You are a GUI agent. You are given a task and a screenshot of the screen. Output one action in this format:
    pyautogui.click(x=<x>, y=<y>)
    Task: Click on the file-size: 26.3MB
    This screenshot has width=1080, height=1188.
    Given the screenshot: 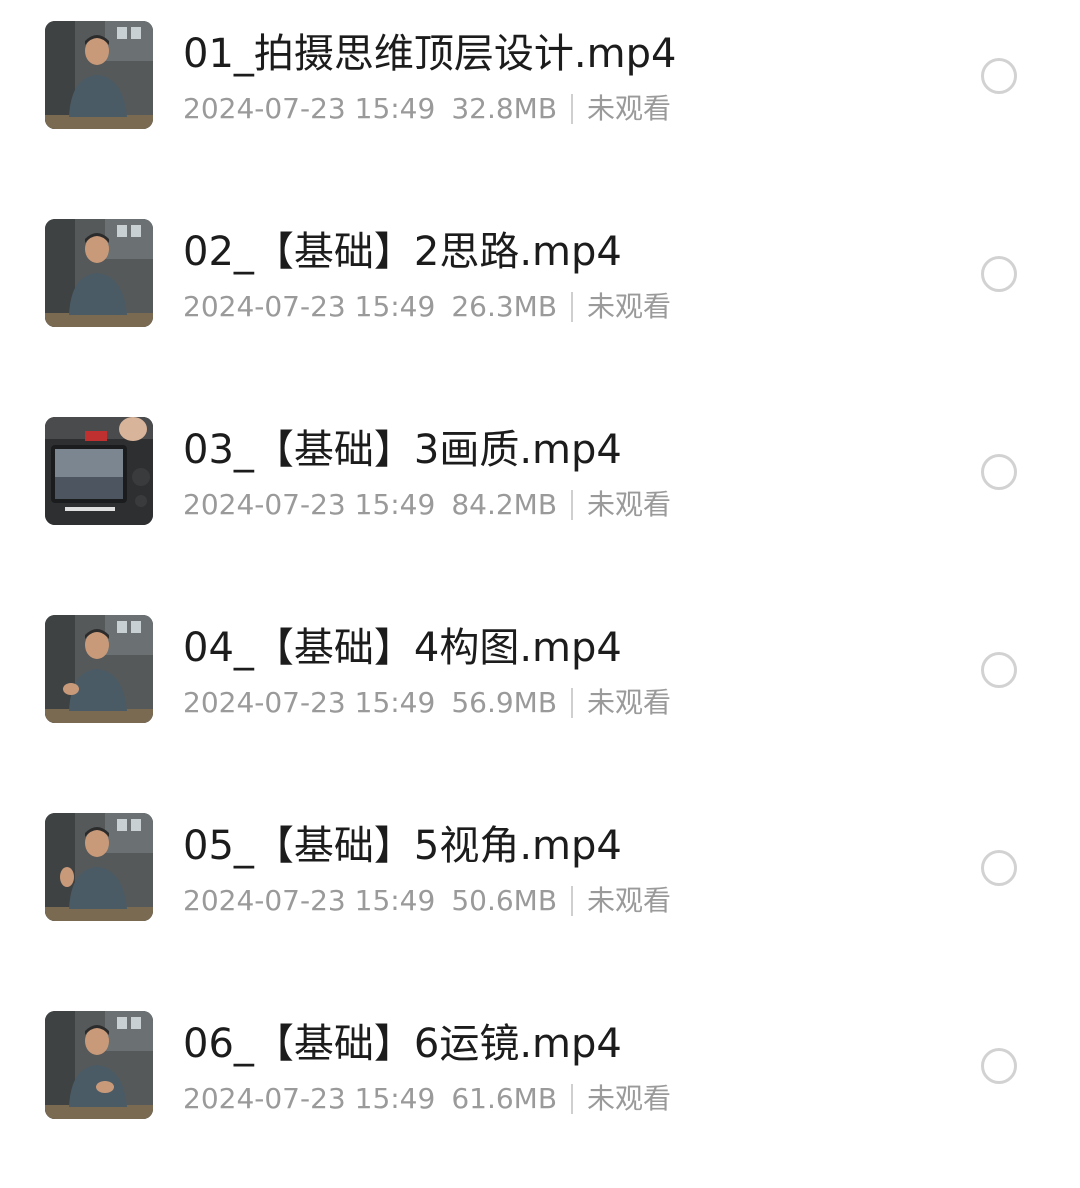 What is the action you would take?
    pyautogui.click(x=504, y=306)
    